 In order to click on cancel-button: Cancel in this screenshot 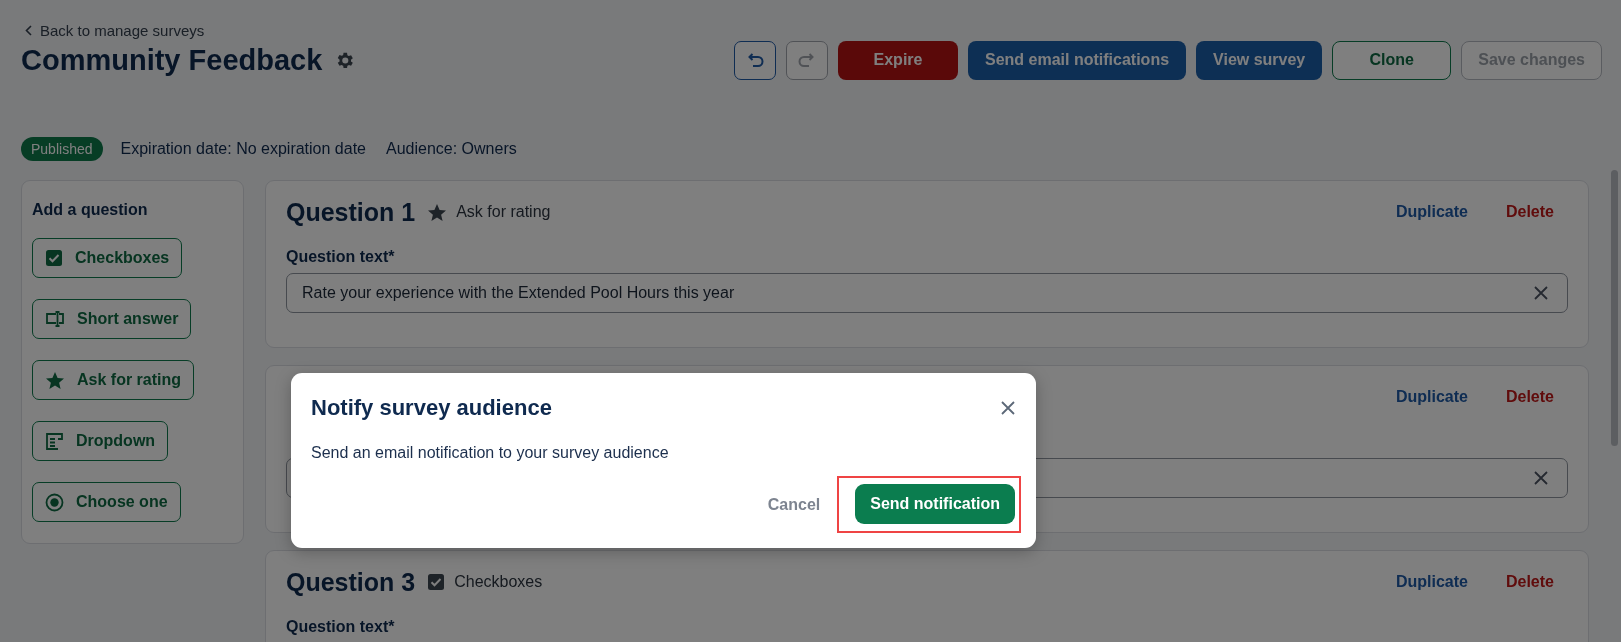, I will do `click(794, 504)`.